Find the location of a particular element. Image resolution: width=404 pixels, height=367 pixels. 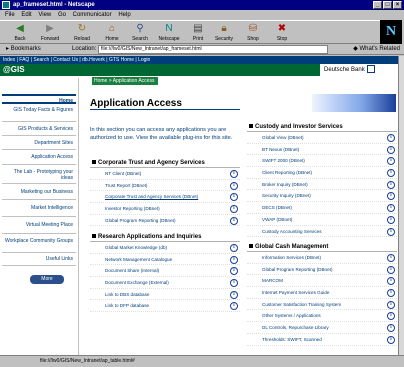

list-item: Investor Reporting (DBnet) i is located at coordinates (165, 209).